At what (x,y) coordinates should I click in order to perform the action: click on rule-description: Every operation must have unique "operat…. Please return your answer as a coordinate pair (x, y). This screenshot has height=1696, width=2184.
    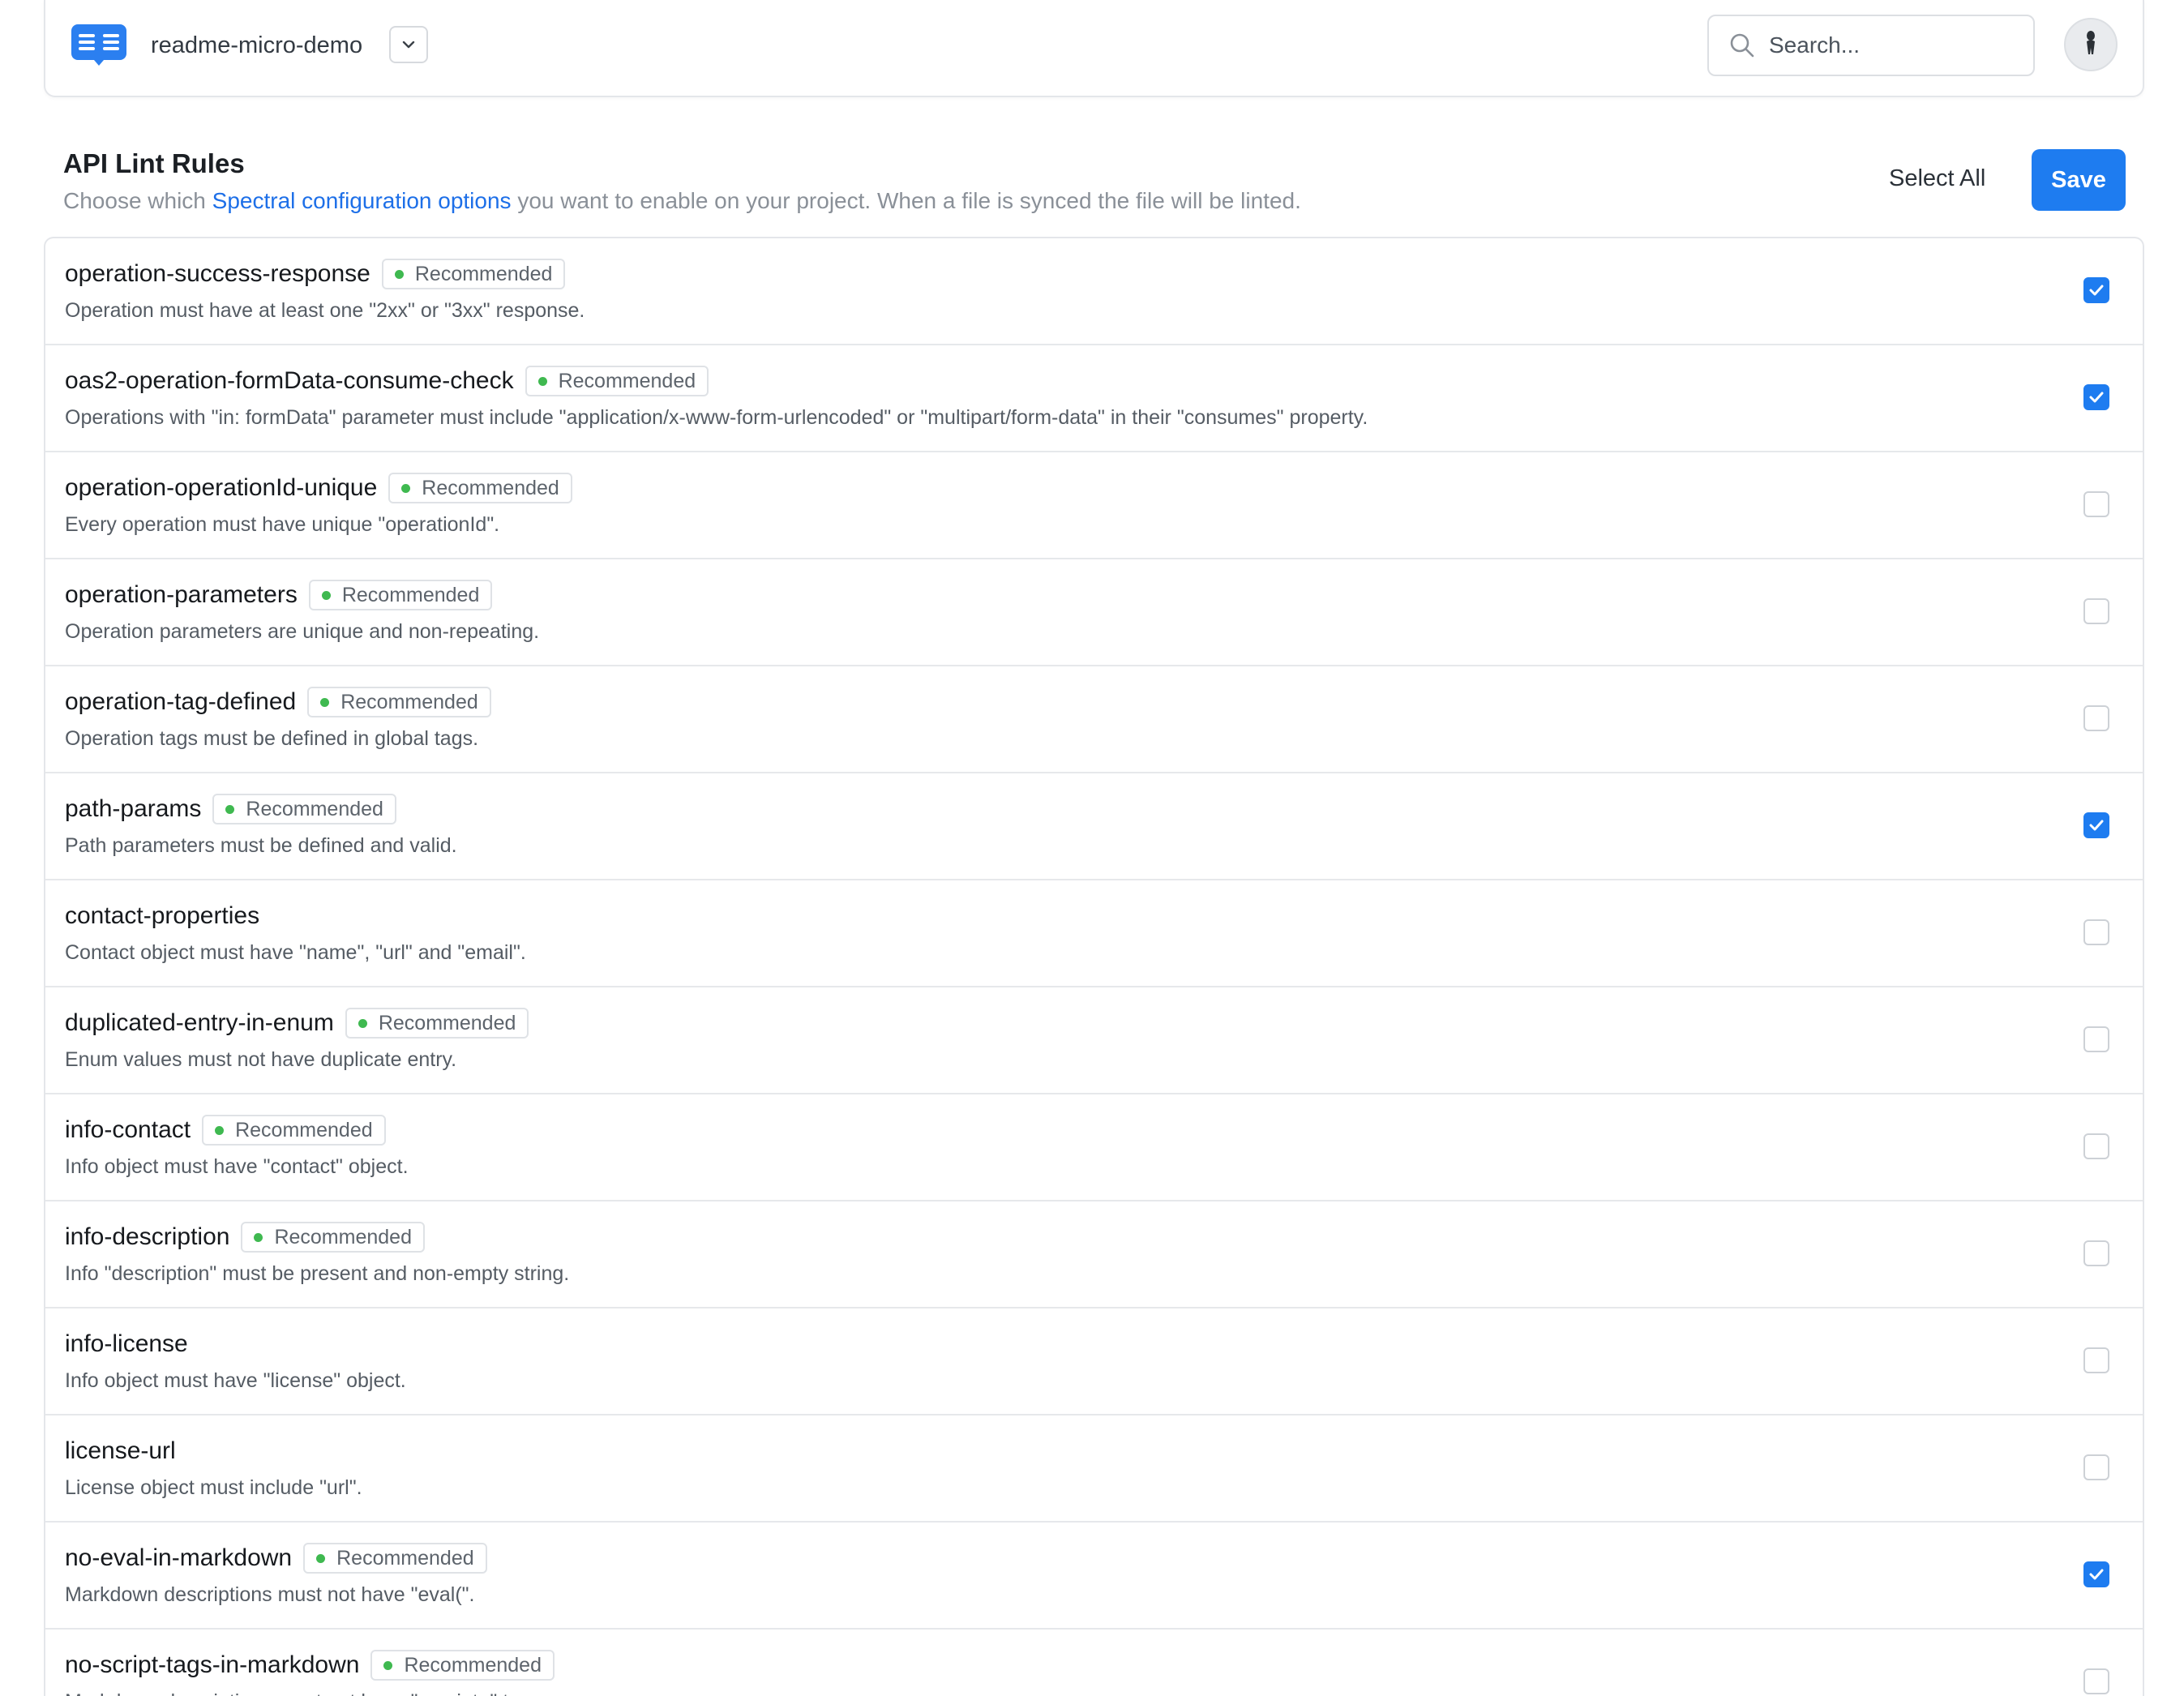
    Looking at the image, I should click on (282, 524).